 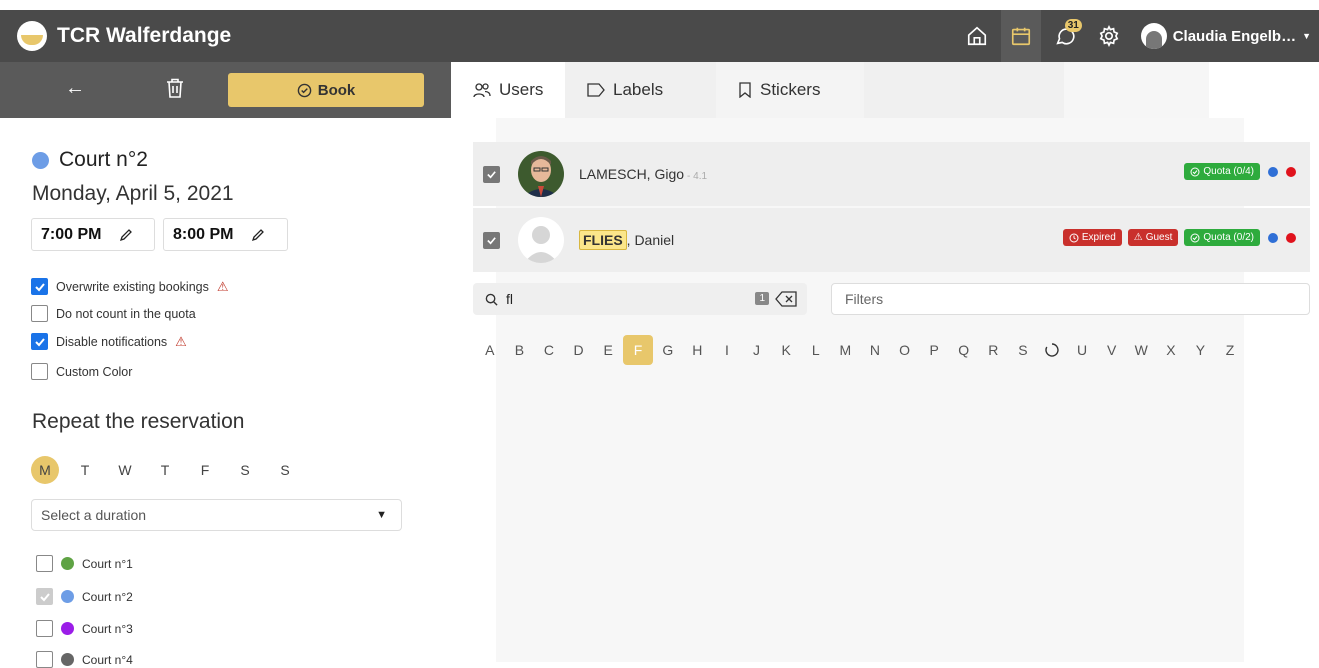 I want to click on start-time-value: 7:00 PM, so click(x=71, y=234).